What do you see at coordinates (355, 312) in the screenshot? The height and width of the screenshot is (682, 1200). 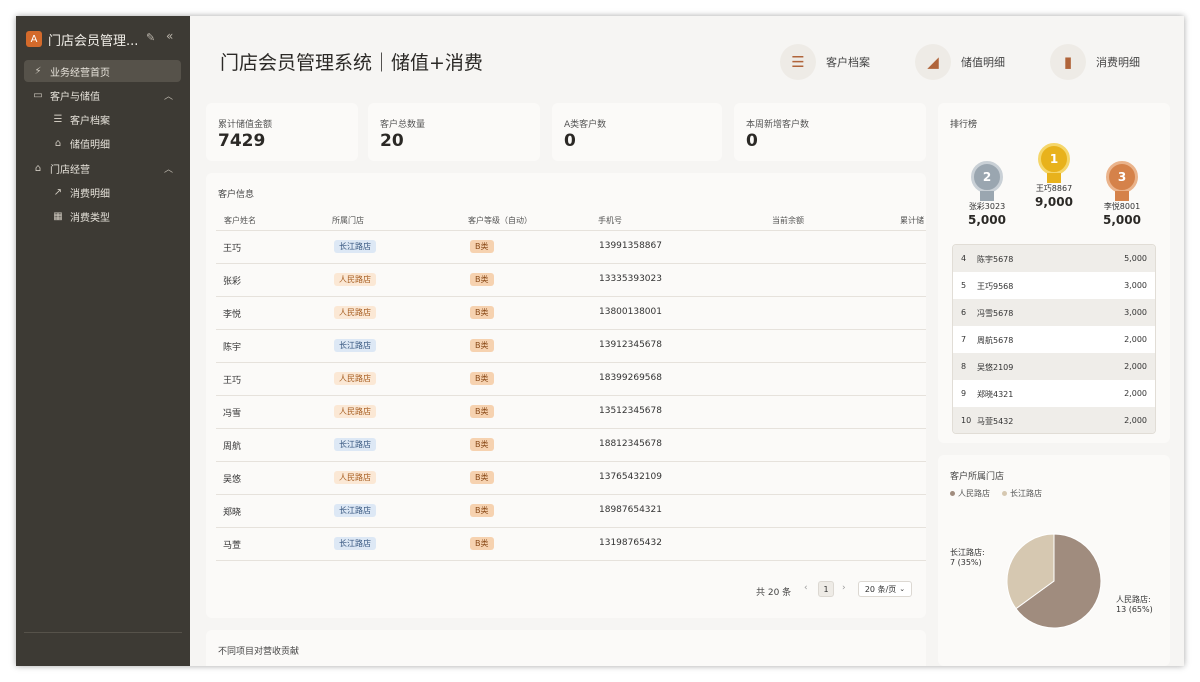 I see `store-tag: 人民路店` at bounding box center [355, 312].